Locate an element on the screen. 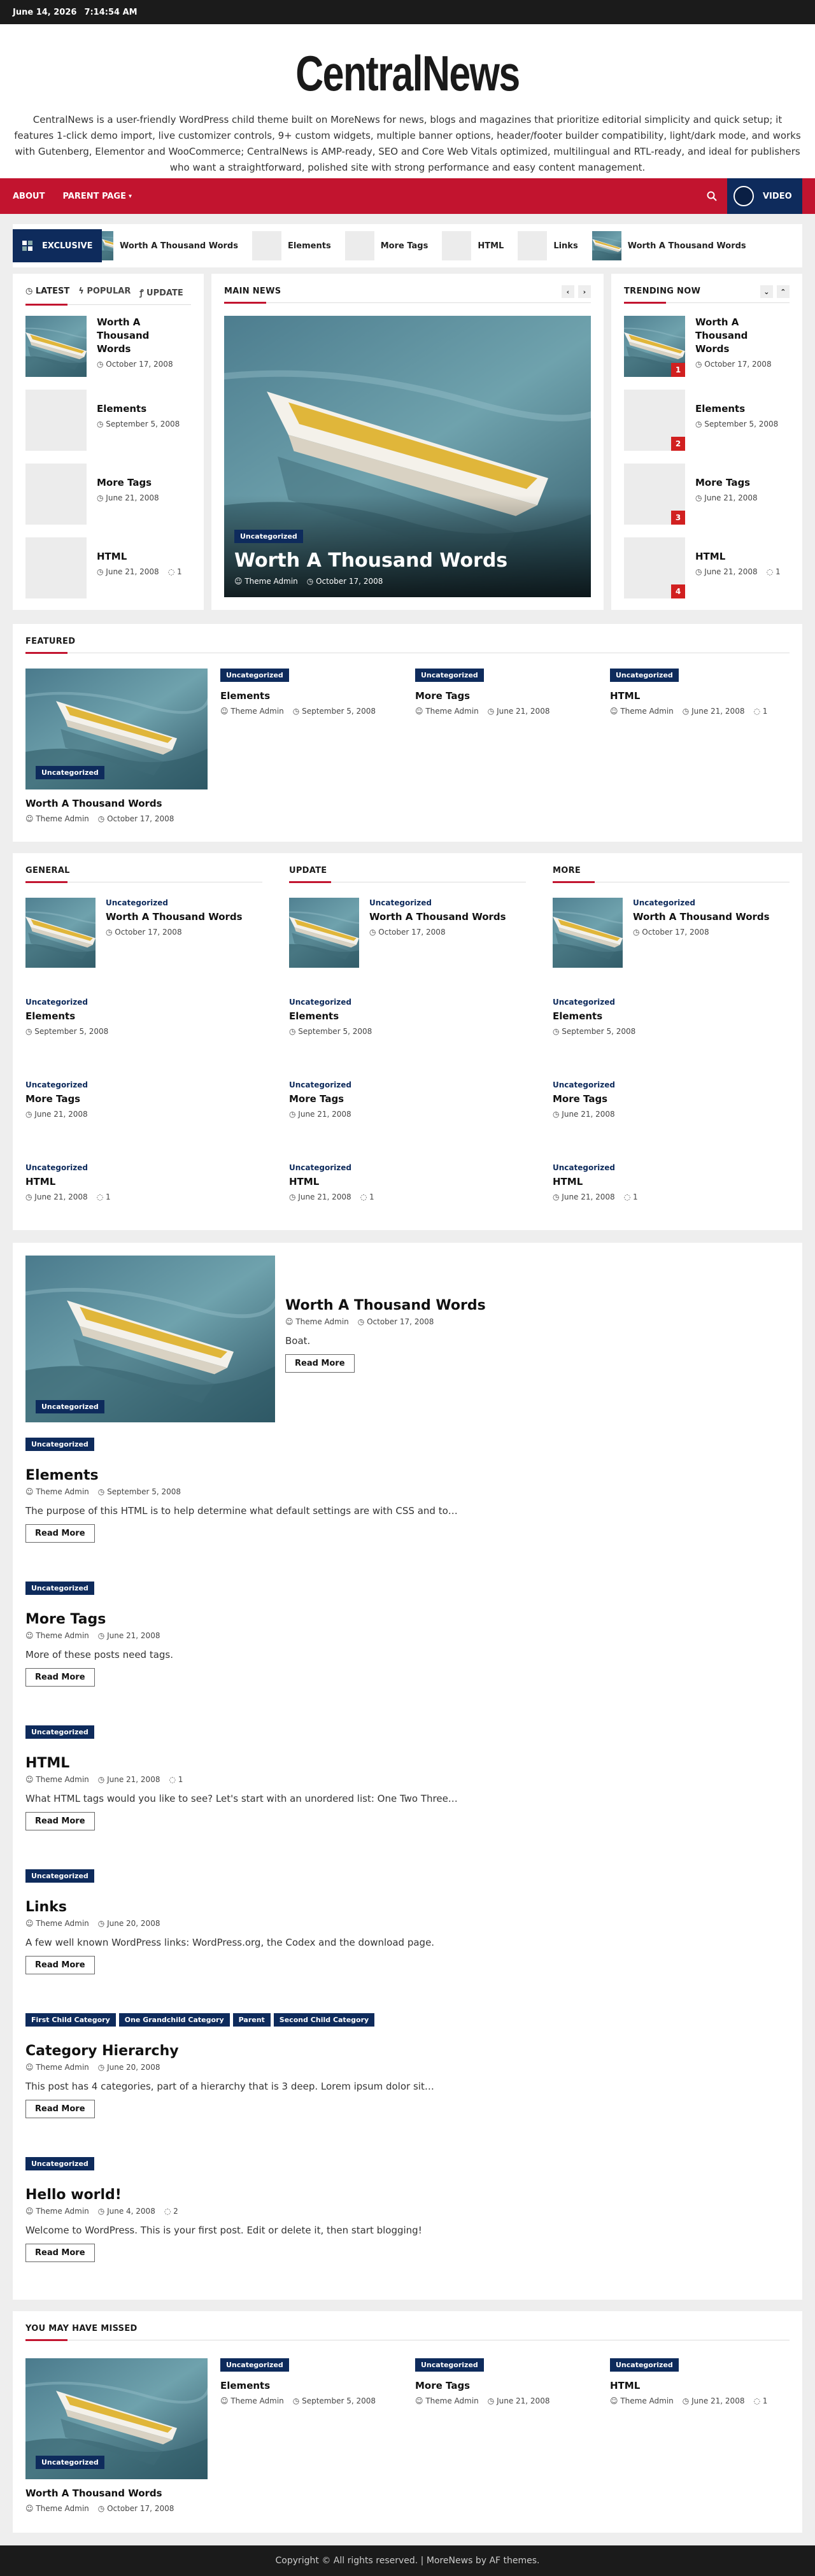 This screenshot has height=2576, width=815. video-button: VIDEO is located at coordinates (764, 196).